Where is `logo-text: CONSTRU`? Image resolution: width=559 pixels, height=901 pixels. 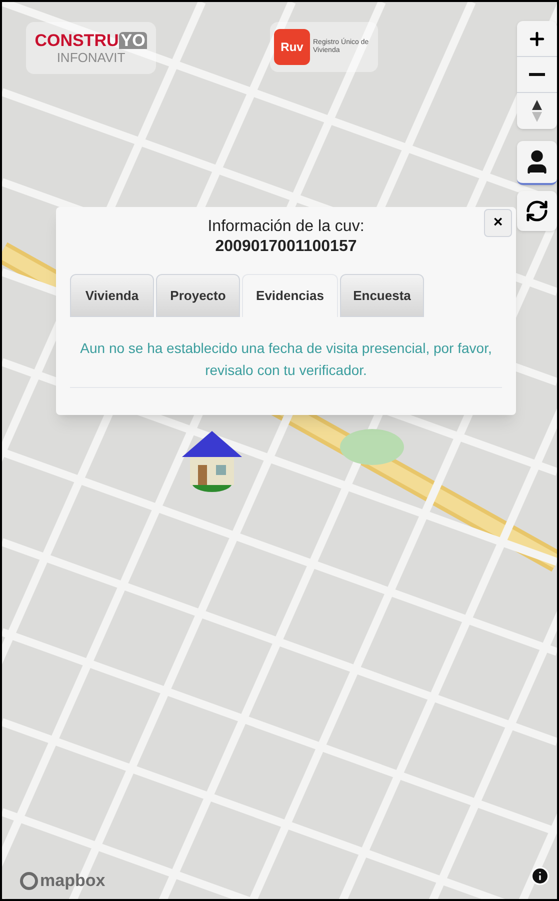
logo-text: CONSTRU is located at coordinates (76, 40).